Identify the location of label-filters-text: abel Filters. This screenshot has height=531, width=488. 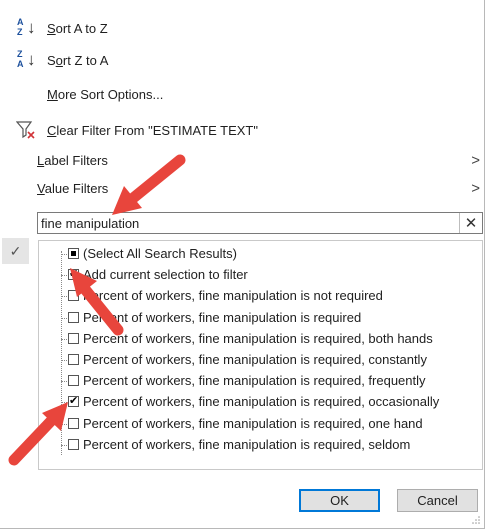
(76, 160).